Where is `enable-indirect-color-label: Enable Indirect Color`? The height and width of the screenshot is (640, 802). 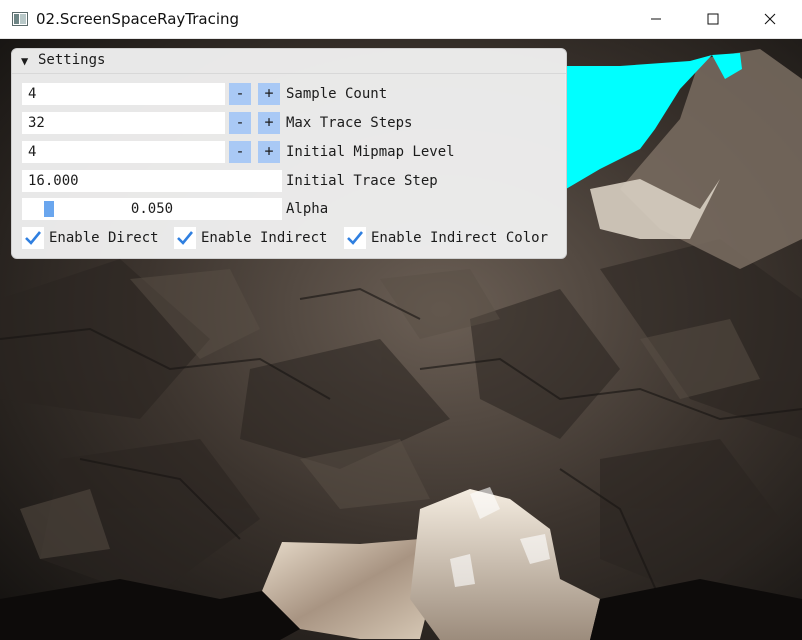
enable-indirect-color-label: Enable Indirect Color is located at coordinates (460, 238).